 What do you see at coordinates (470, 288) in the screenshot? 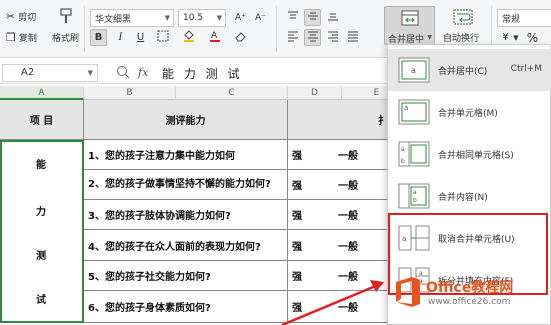
I see `watermark-brand: Office教程网` at bounding box center [470, 288].